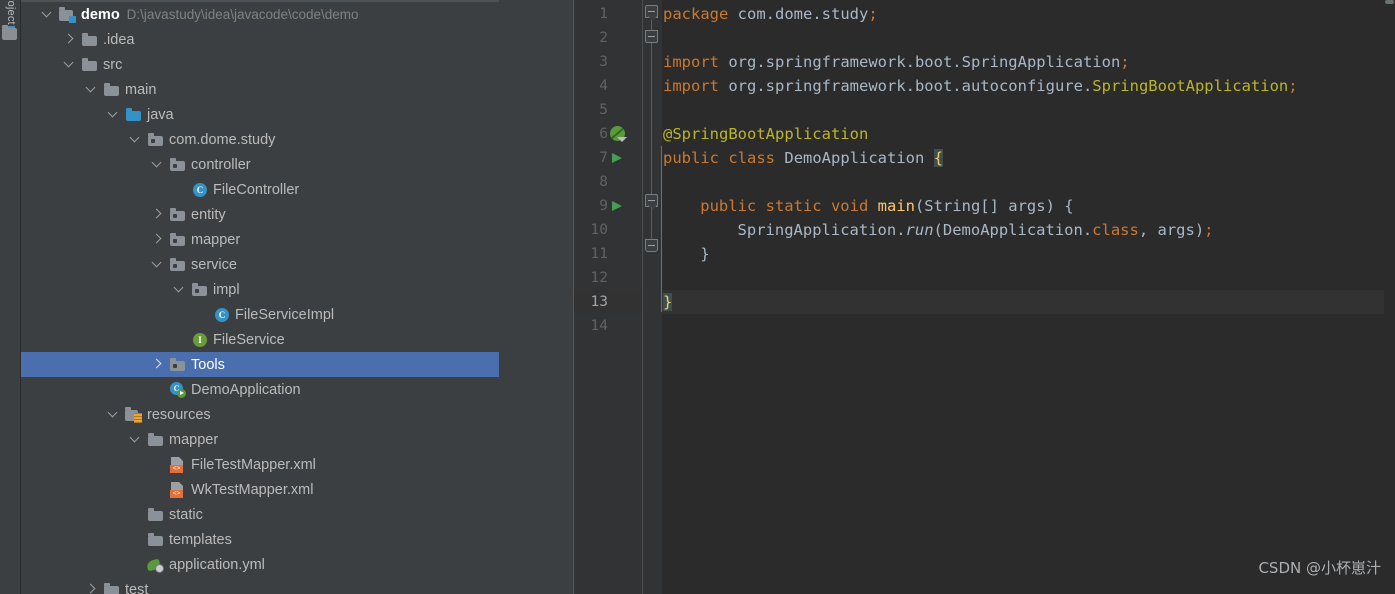 This screenshot has height=594, width=1395. I want to click on code-token: import, so click(691, 86).